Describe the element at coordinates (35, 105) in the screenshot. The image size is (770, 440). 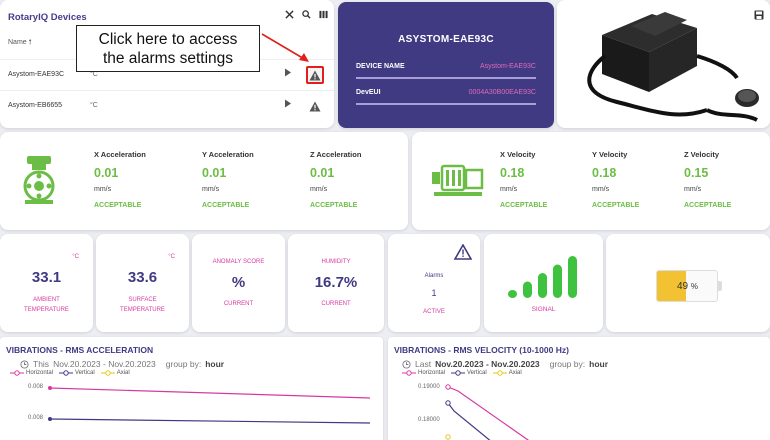
I see `device-name: Asystom-EB6655` at that location.